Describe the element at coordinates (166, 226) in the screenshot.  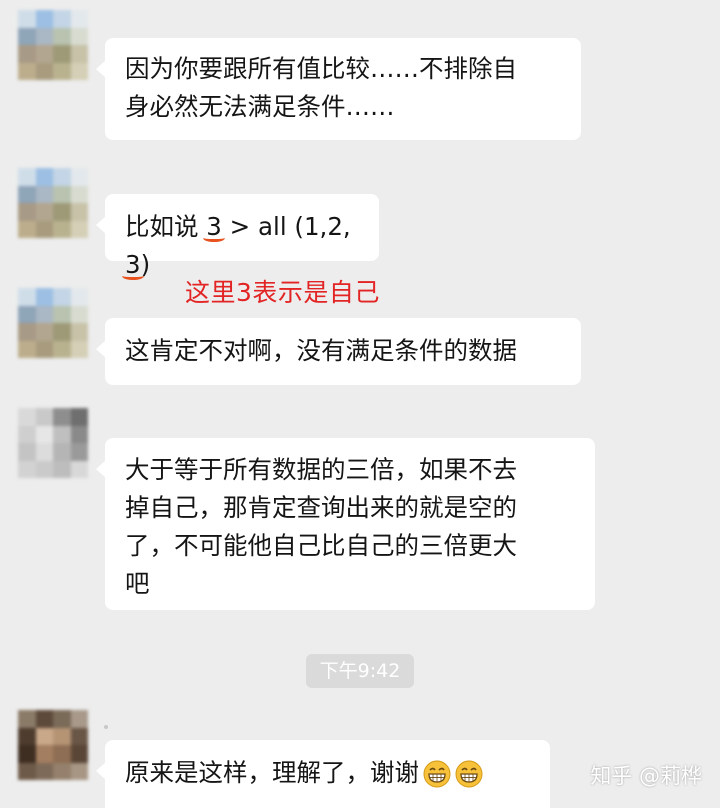
I see `message-text: 比如说` at that location.